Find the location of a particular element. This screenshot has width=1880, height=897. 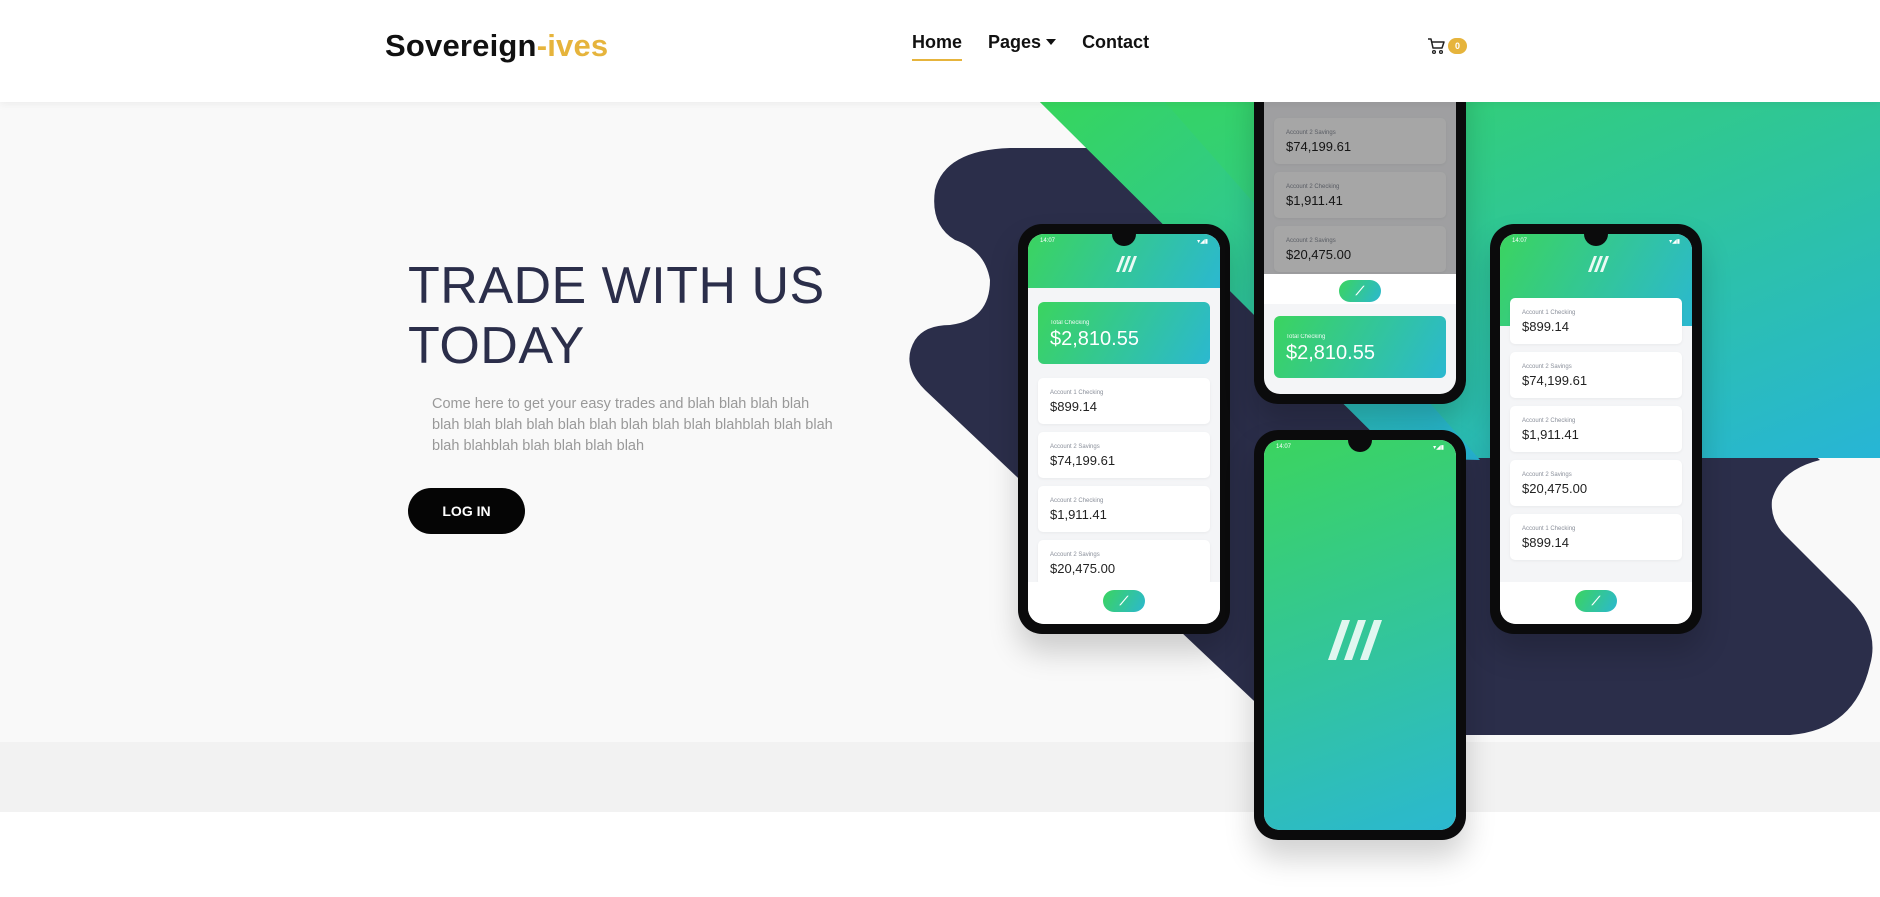

logo-main: Sovereign is located at coordinates (461, 45).